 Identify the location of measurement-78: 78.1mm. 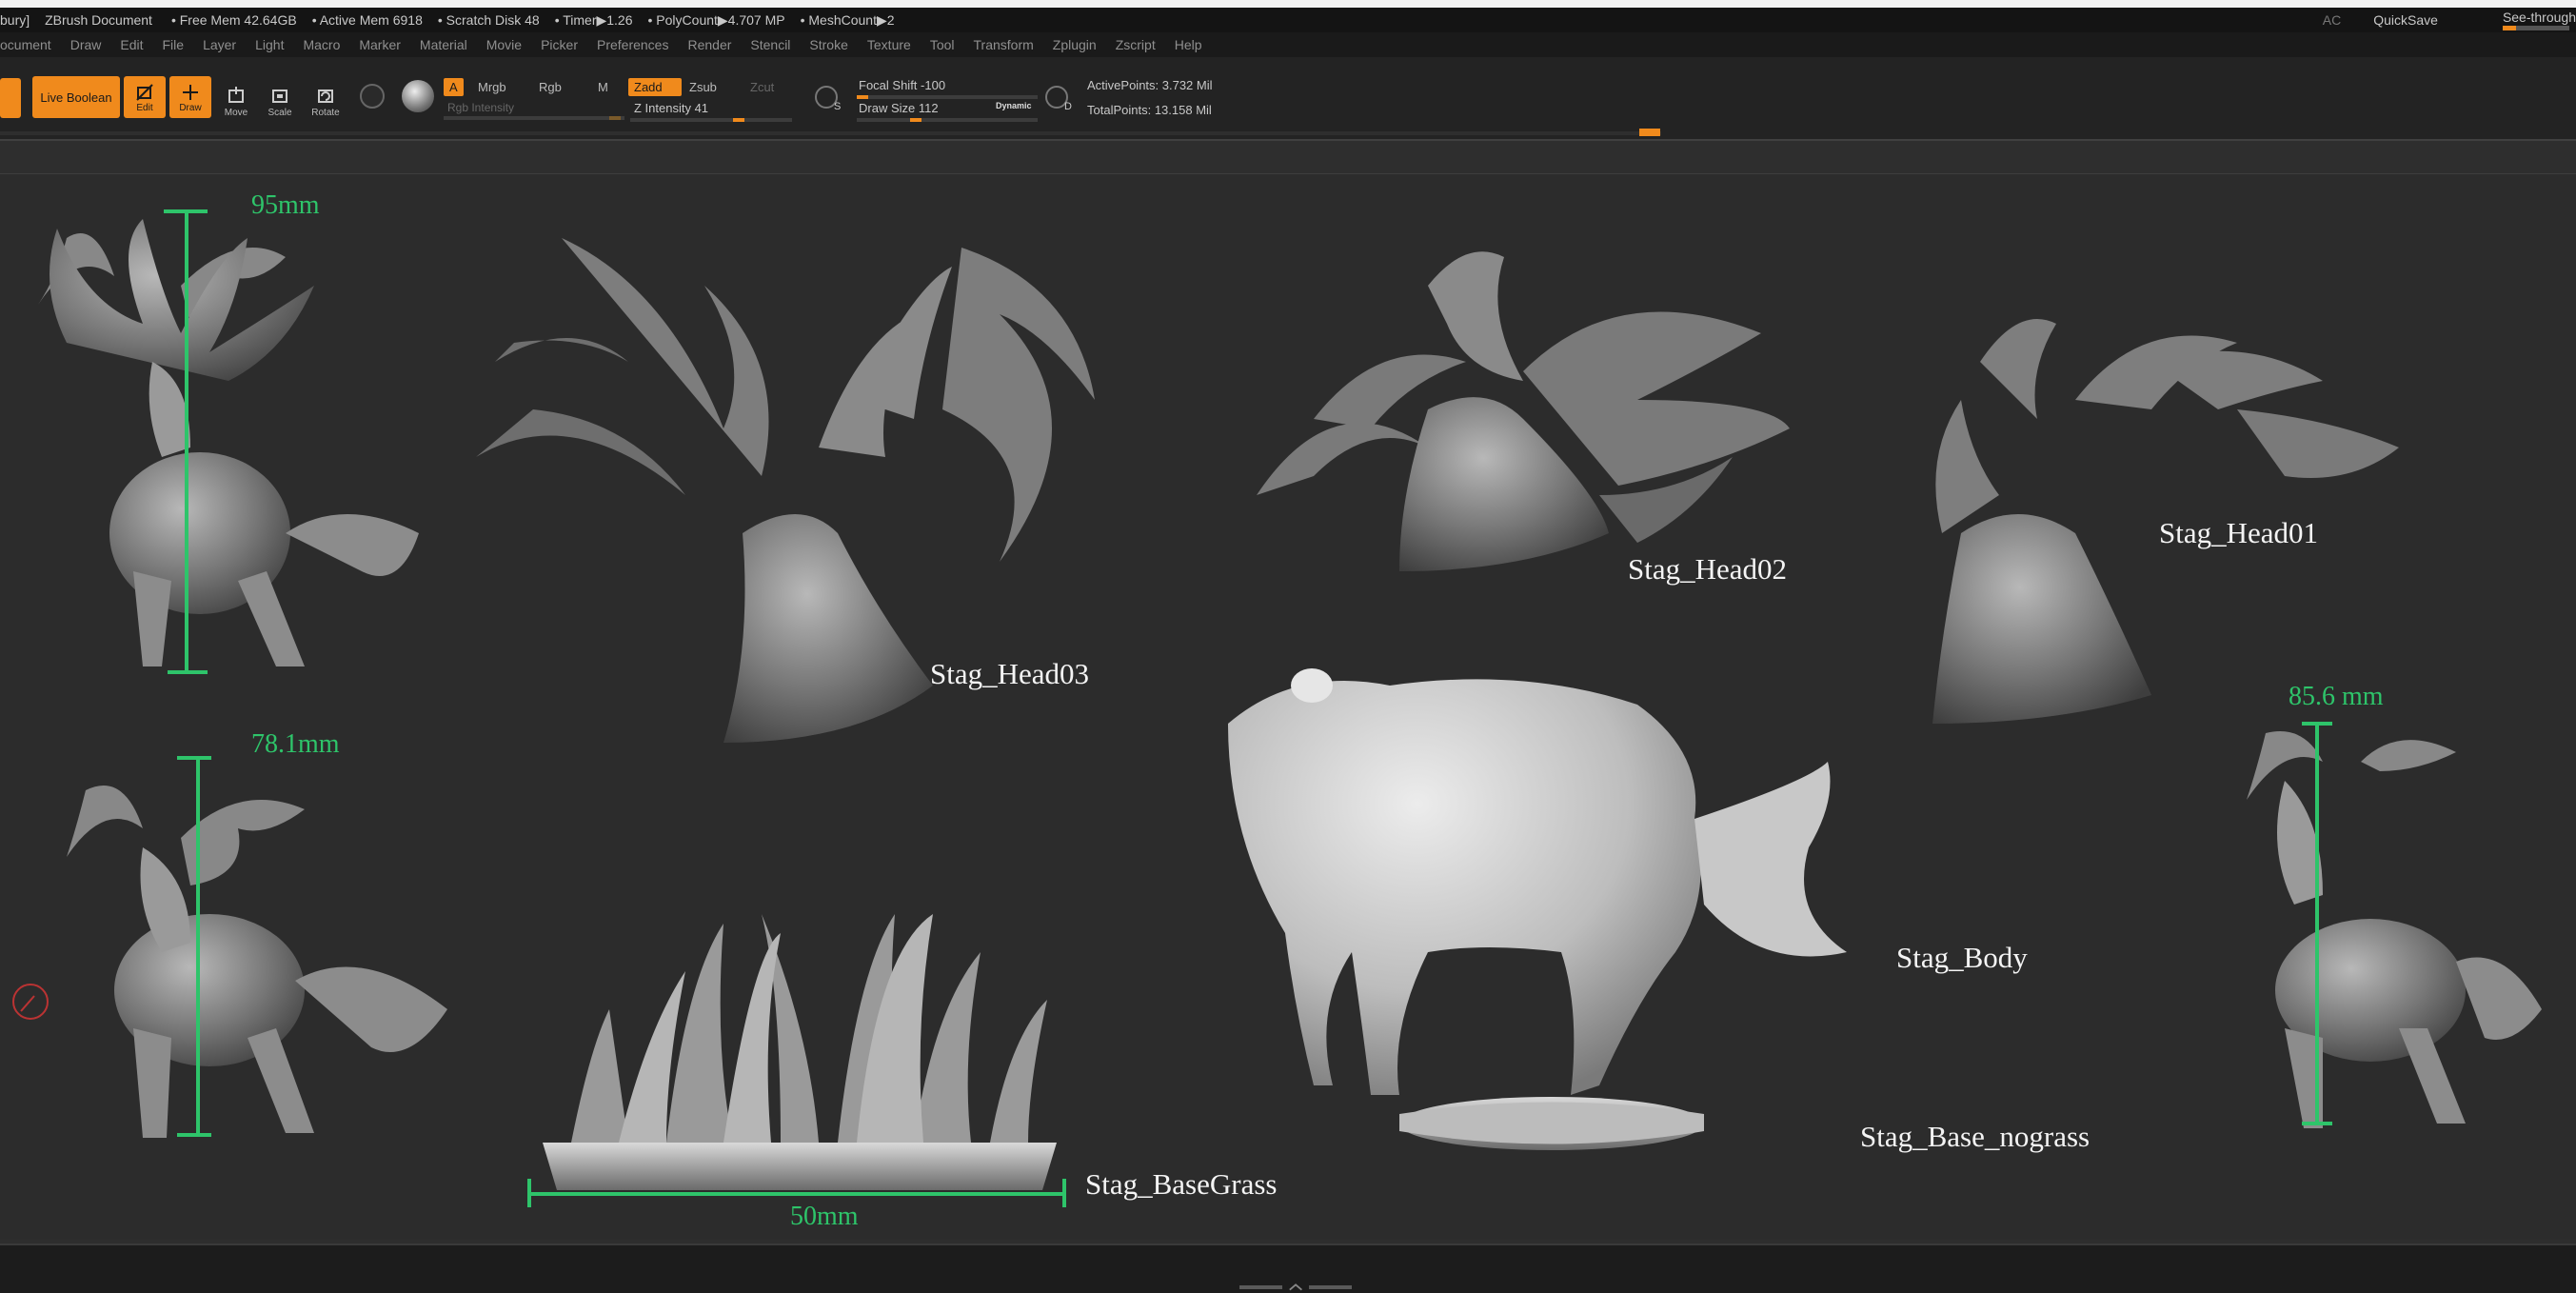
(296, 744).